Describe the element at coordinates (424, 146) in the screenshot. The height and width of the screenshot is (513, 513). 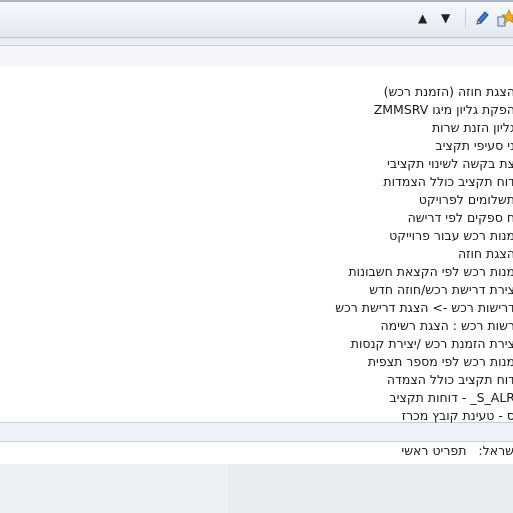
I see `menu-item: ני סעיפי תקציב` at that location.